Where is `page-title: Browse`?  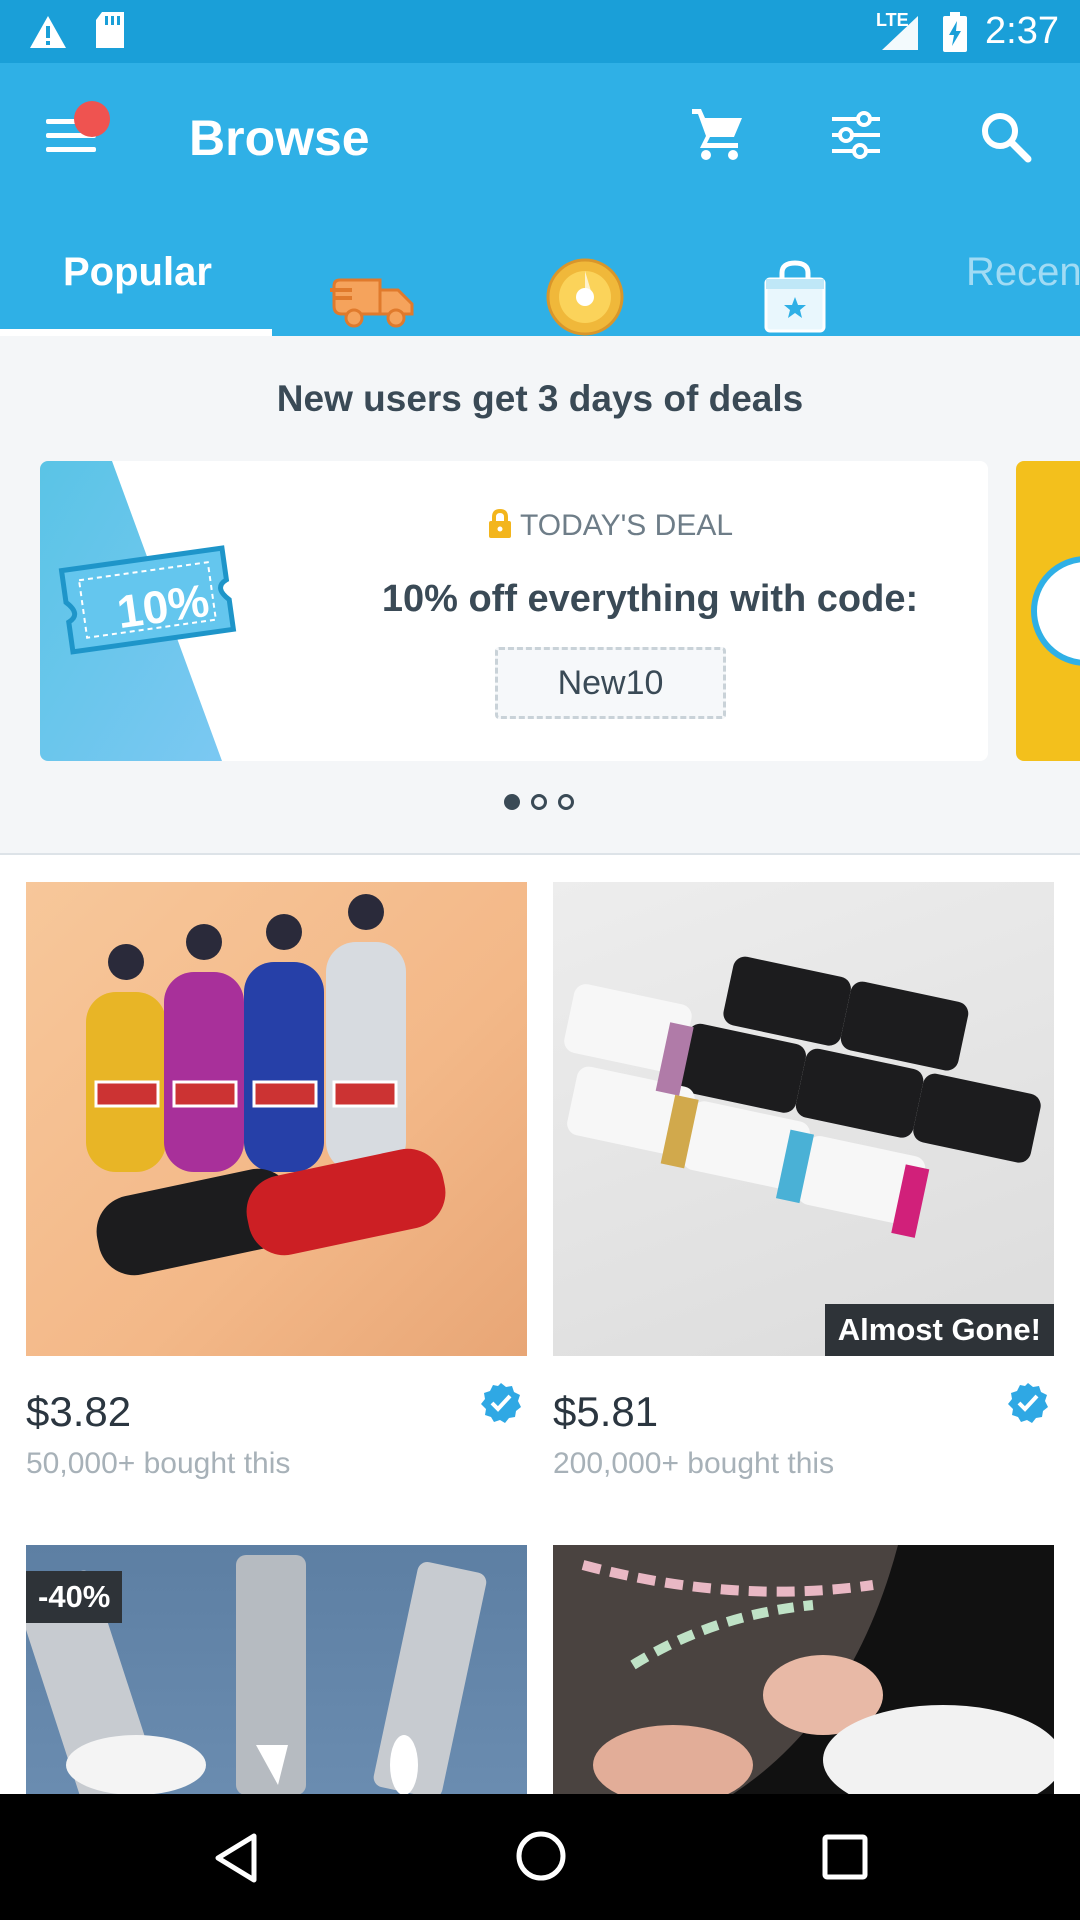
page-title: Browse is located at coordinates (279, 138).